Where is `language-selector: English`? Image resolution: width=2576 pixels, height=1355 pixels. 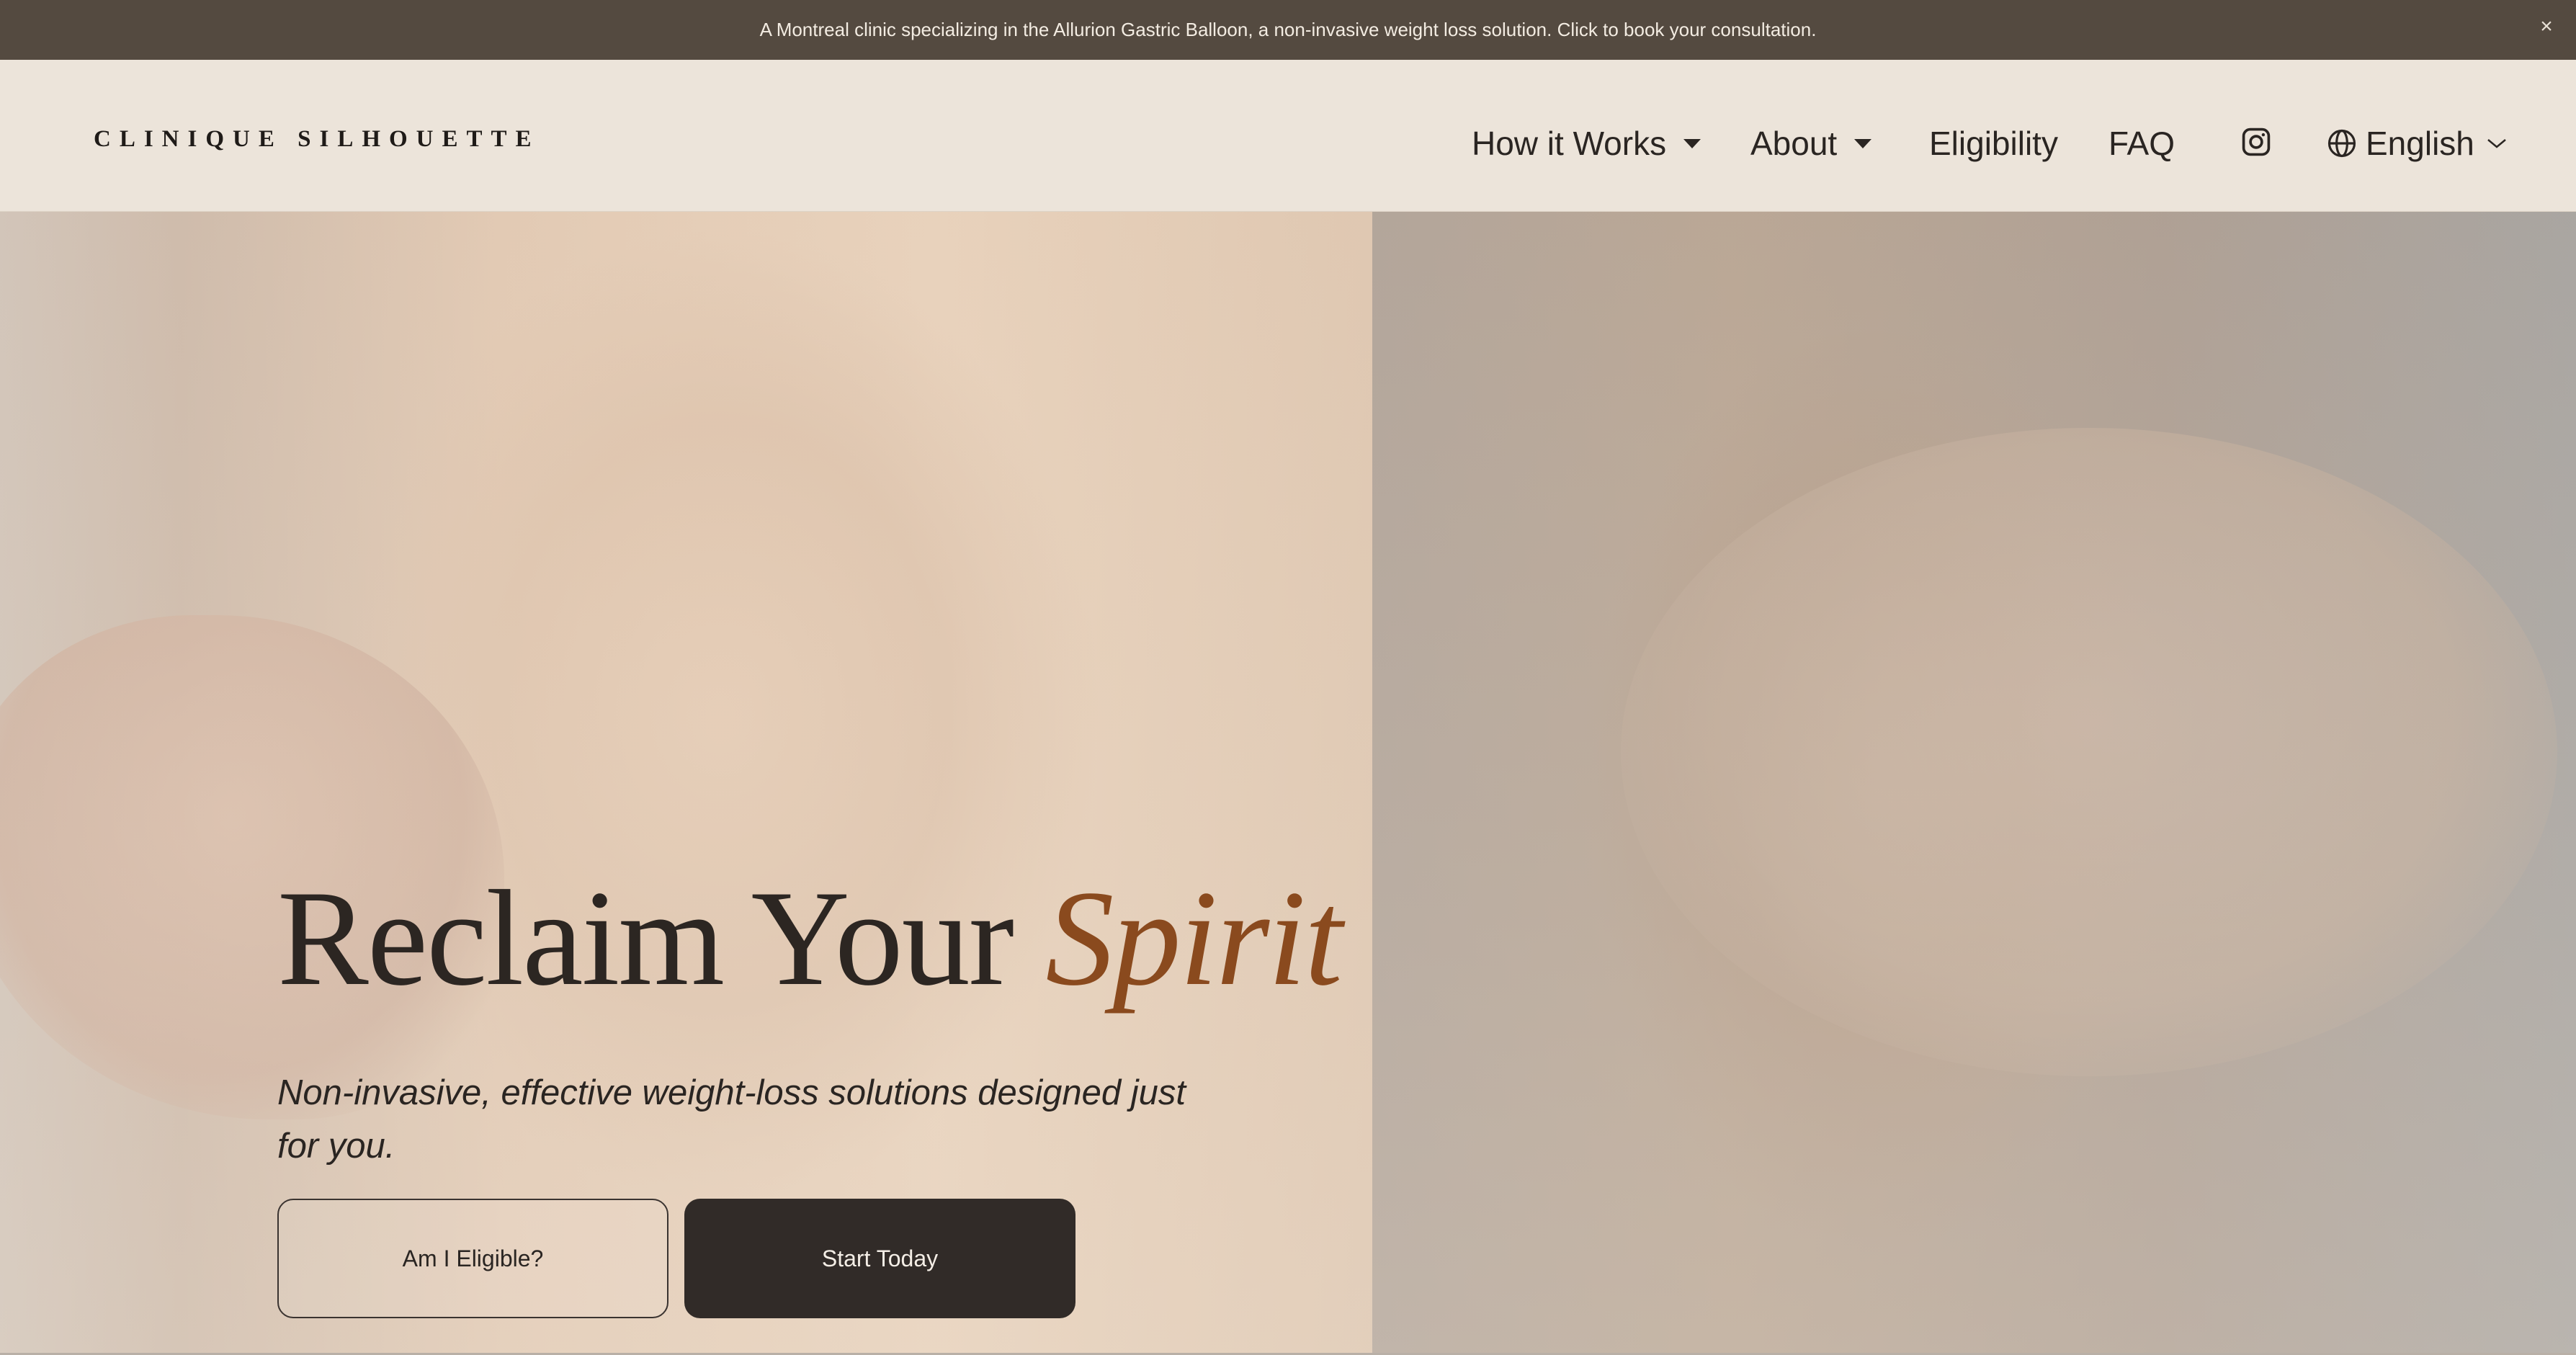
language-selector: English is located at coordinates (2417, 144).